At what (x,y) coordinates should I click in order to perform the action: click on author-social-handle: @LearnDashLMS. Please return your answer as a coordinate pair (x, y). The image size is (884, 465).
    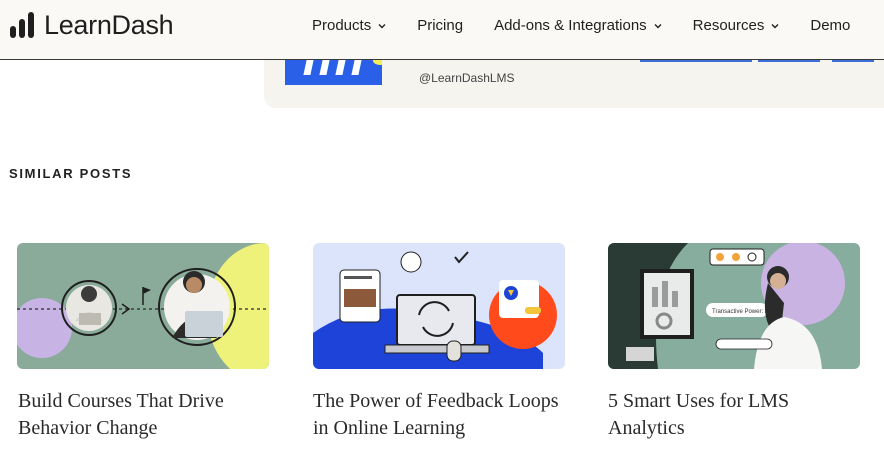
    Looking at the image, I should click on (467, 78).